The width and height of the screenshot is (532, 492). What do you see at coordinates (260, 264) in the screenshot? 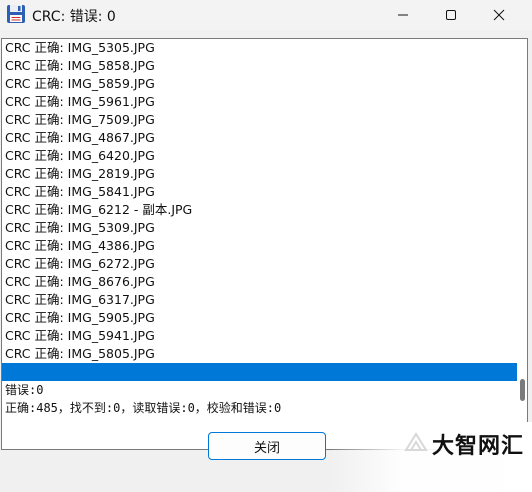
I see `list-item: CRC 正确: IMG_6272.JPG` at bounding box center [260, 264].